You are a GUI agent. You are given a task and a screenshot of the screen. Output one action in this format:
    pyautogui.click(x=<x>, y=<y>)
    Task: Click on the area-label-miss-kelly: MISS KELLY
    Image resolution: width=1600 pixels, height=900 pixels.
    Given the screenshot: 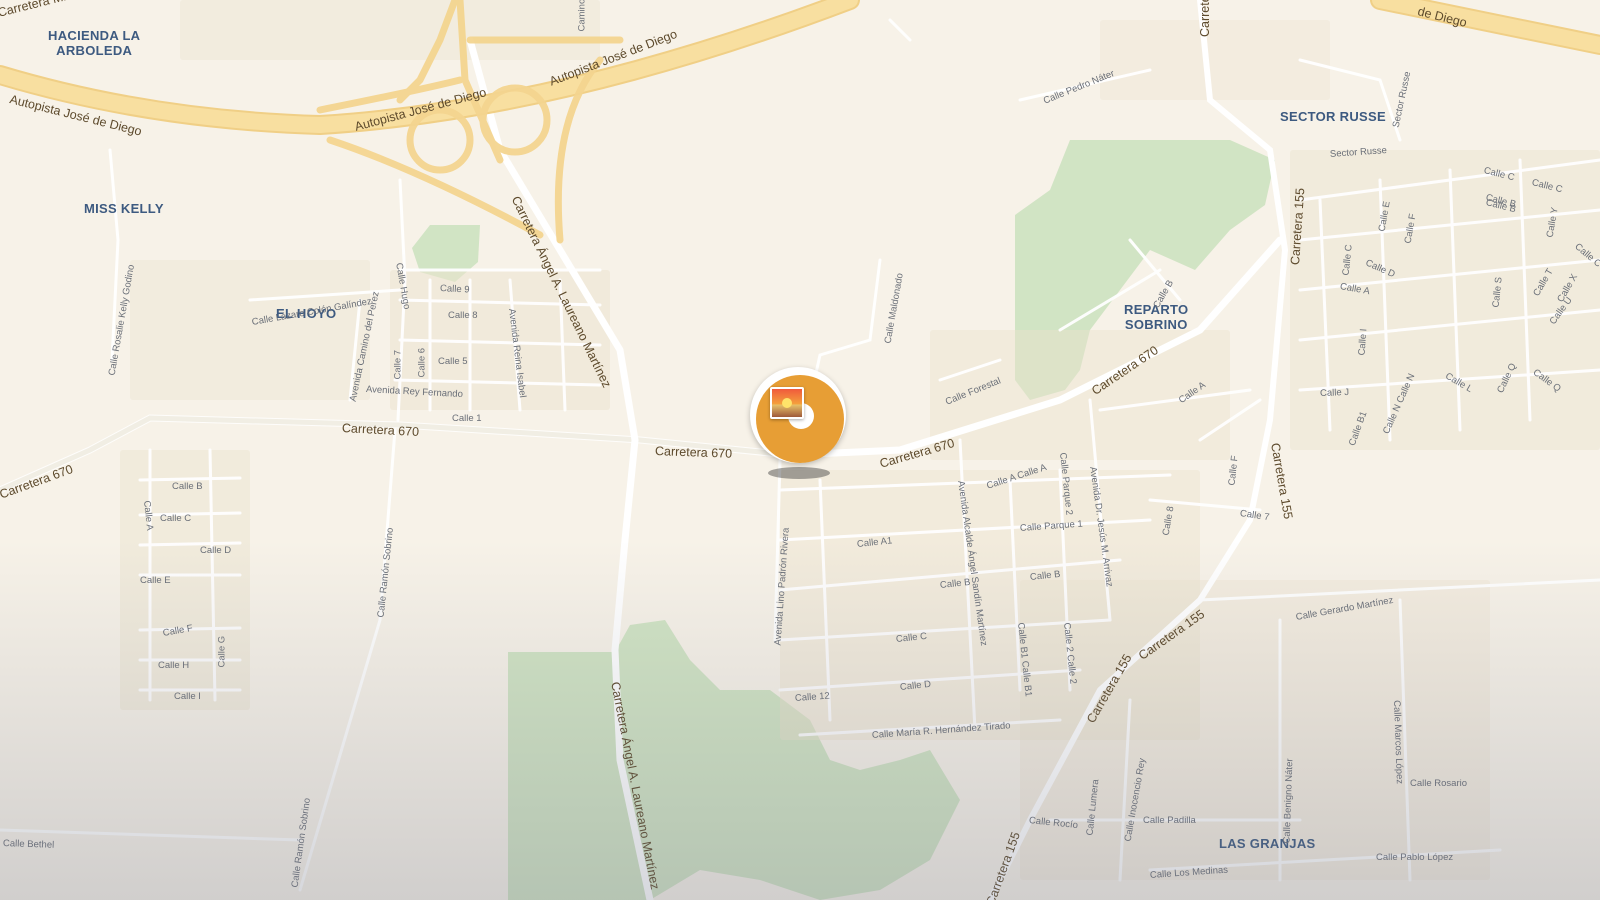 What is the action you would take?
    pyautogui.click(x=124, y=208)
    